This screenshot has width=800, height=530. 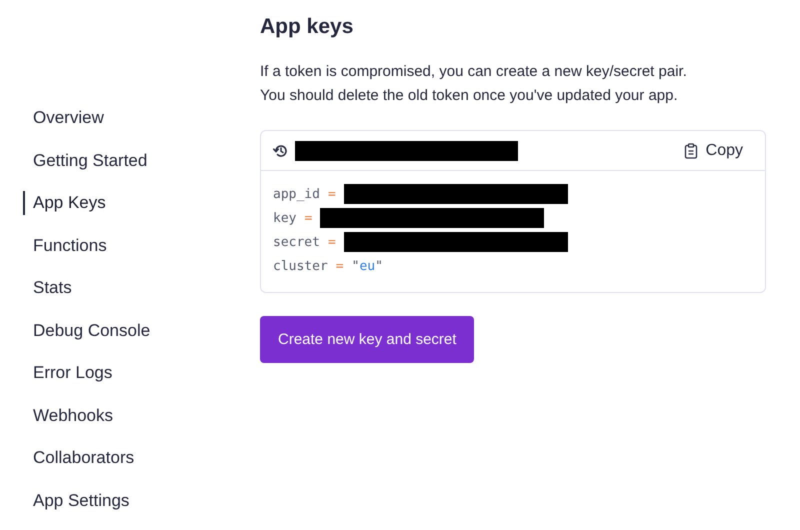 What do you see at coordinates (47, 288) in the screenshot?
I see `sidebar-item: Stats` at bounding box center [47, 288].